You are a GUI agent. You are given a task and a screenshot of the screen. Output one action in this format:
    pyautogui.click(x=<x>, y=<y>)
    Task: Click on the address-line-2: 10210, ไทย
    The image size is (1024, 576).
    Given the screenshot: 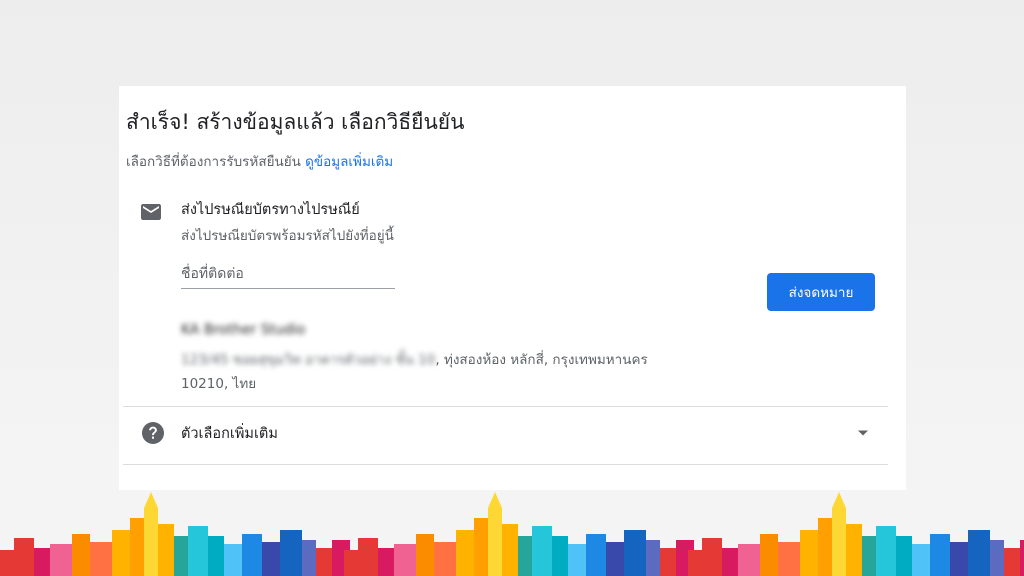 What is the action you would take?
    pyautogui.click(x=219, y=384)
    